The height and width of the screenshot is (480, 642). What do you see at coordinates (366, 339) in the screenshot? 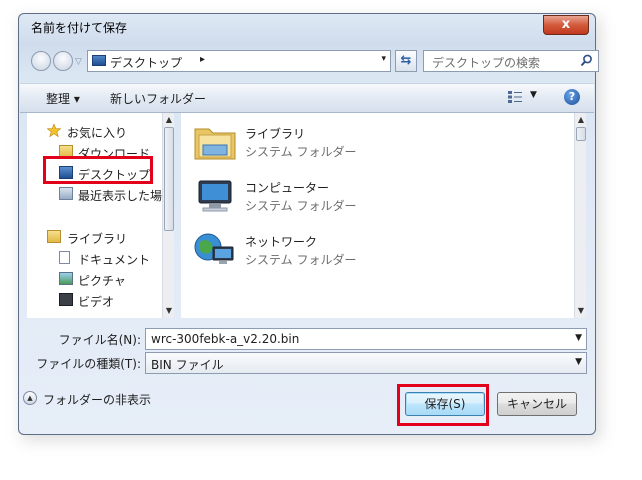
I see `filename-input: wrc-300febk-a_v2.20.bin ▼` at bounding box center [366, 339].